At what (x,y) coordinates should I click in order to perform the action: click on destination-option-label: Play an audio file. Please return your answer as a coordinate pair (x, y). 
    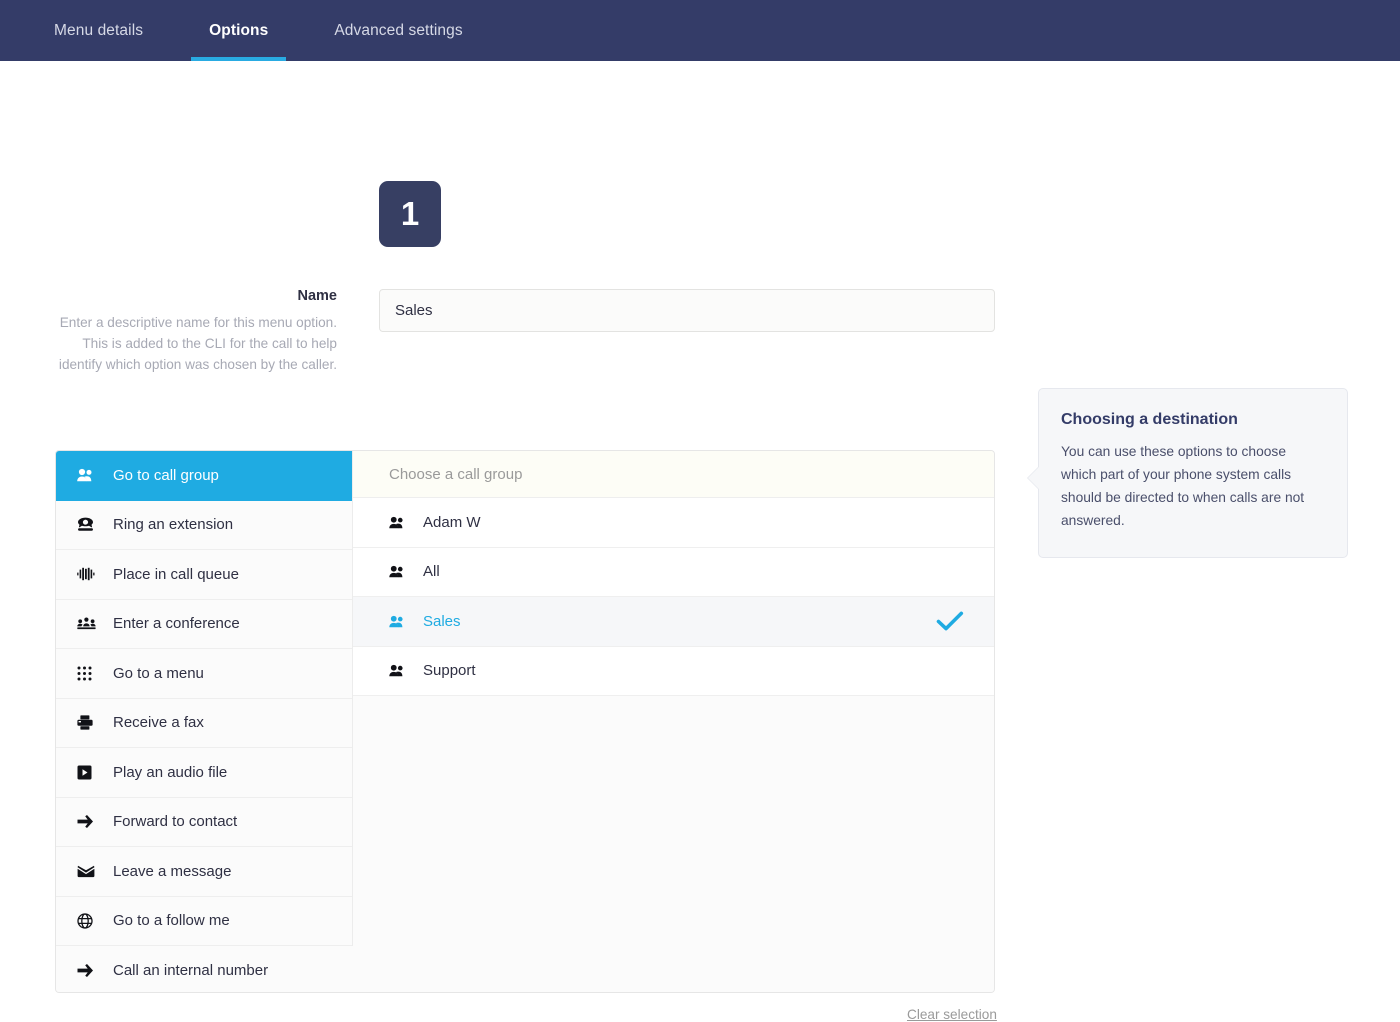
    Looking at the image, I should click on (170, 772).